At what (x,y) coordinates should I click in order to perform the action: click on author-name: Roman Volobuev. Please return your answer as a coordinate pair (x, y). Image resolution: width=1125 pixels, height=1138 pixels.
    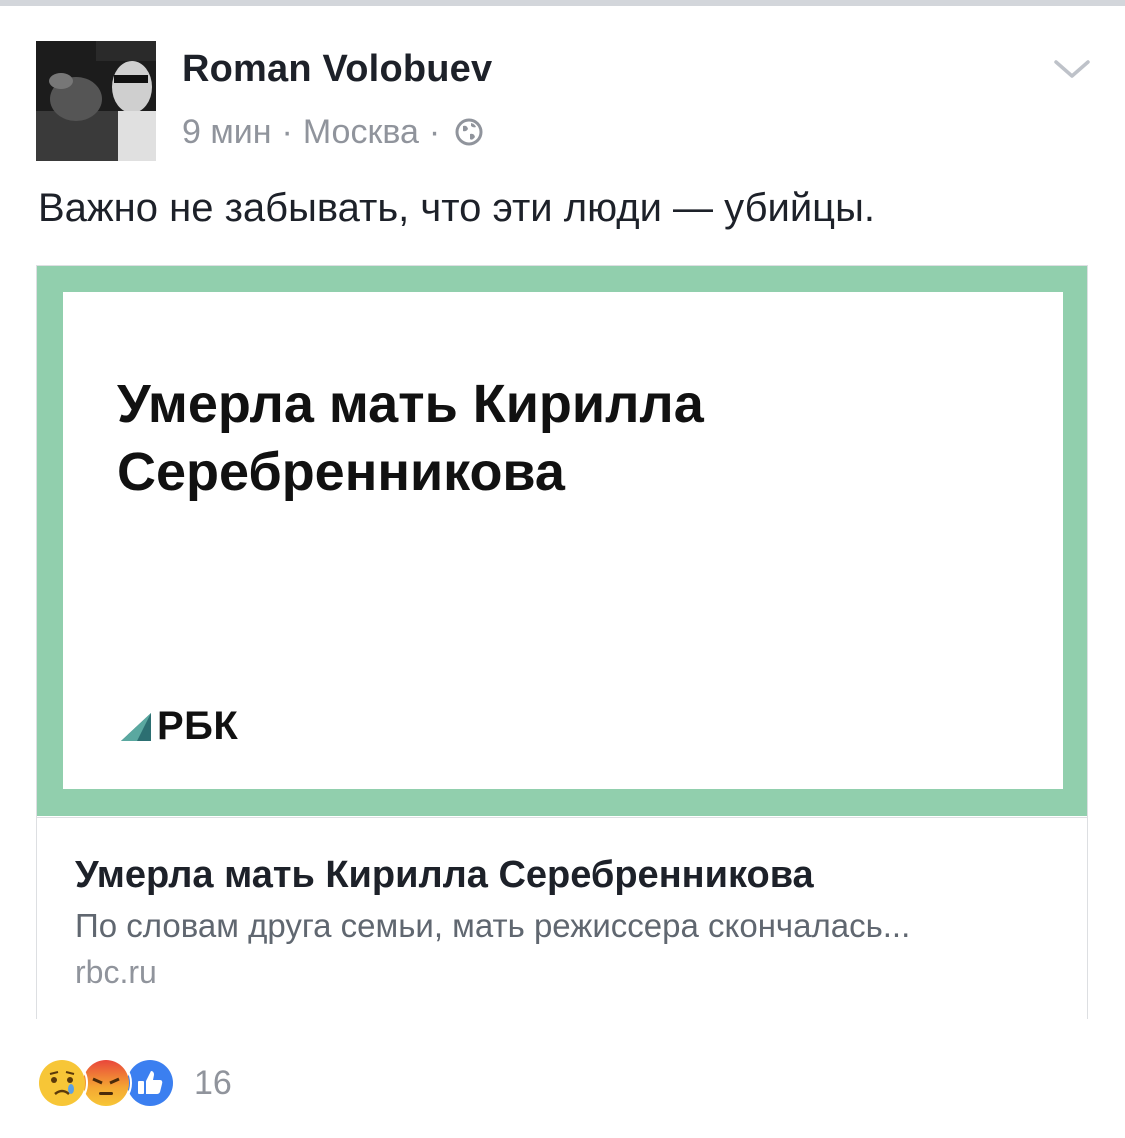
    Looking at the image, I should click on (337, 69).